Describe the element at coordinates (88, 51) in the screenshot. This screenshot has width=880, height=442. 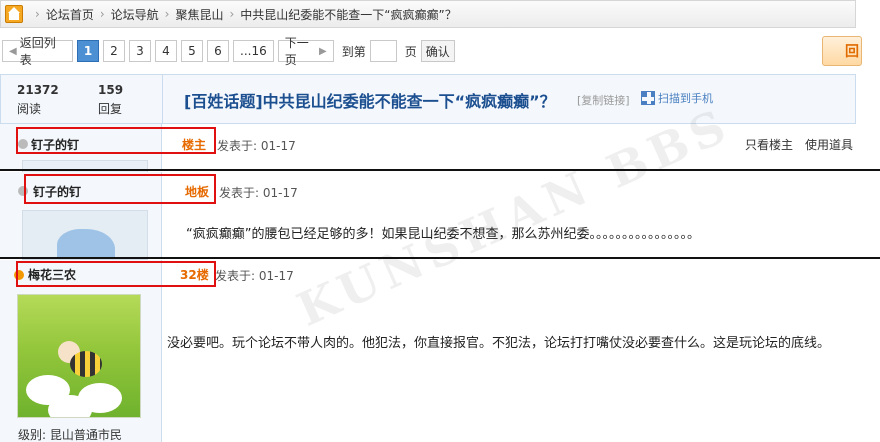
I see `page-button-1: 1` at that location.